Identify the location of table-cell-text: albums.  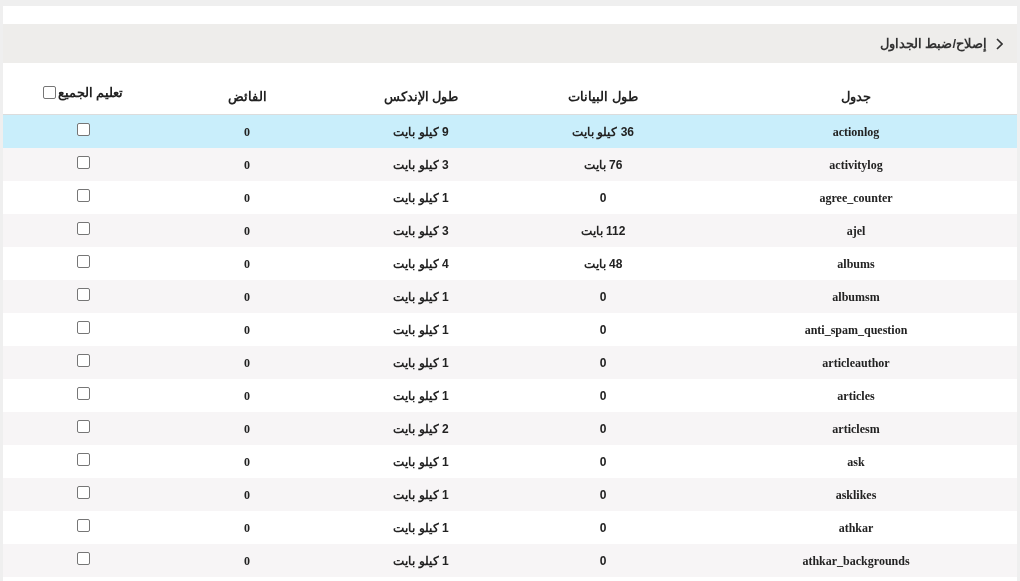
(856, 264).